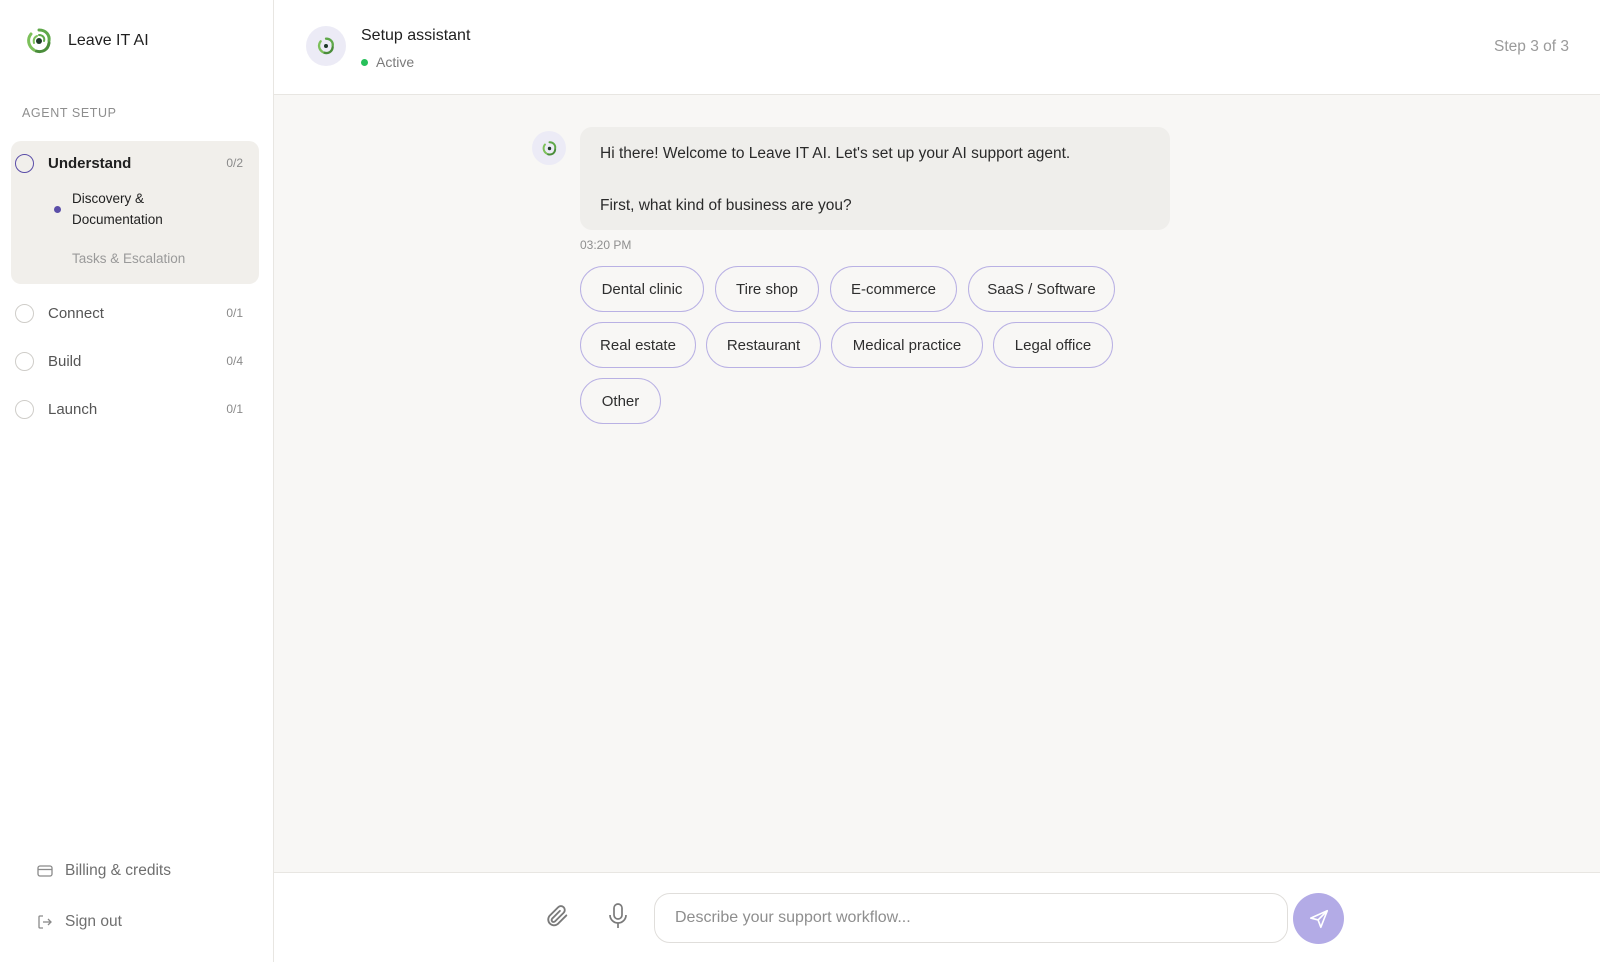  What do you see at coordinates (73, 409) in the screenshot?
I see `step-name: Launch` at bounding box center [73, 409].